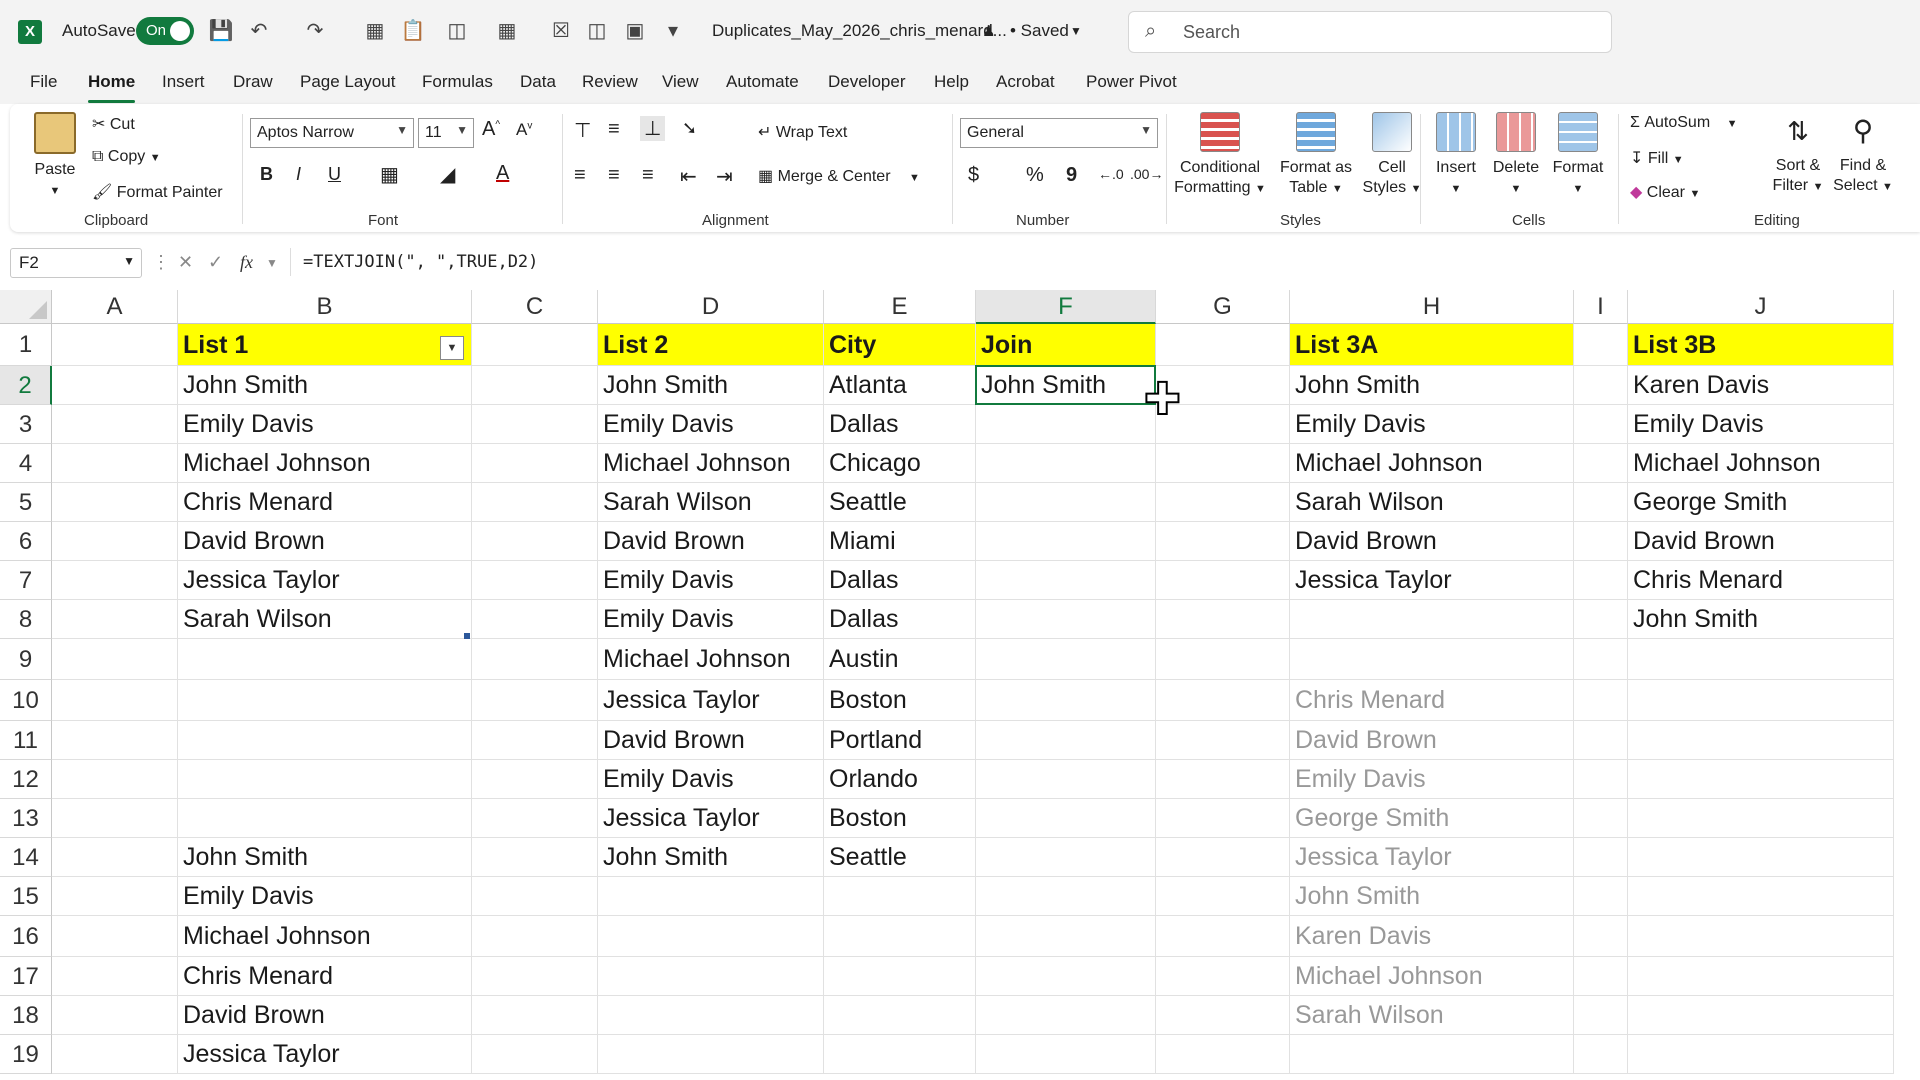 This screenshot has height=1080, width=1920. Describe the element at coordinates (711, 896) in the screenshot. I see `cell-d15` at that location.